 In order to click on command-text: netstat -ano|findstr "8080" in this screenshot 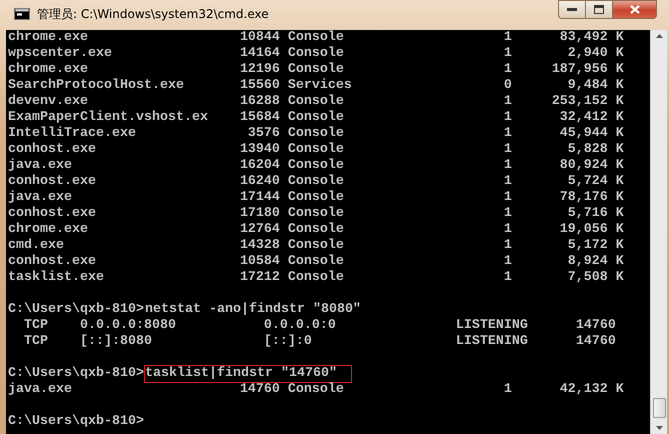, I will do `click(253, 310)`.